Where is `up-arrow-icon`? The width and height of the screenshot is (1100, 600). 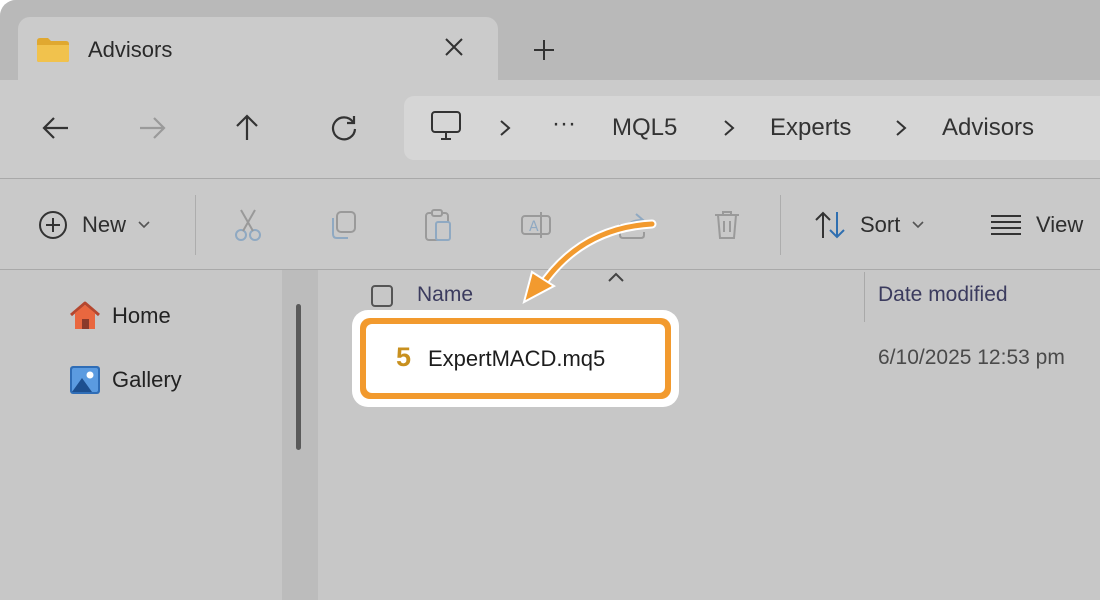 up-arrow-icon is located at coordinates (247, 128).